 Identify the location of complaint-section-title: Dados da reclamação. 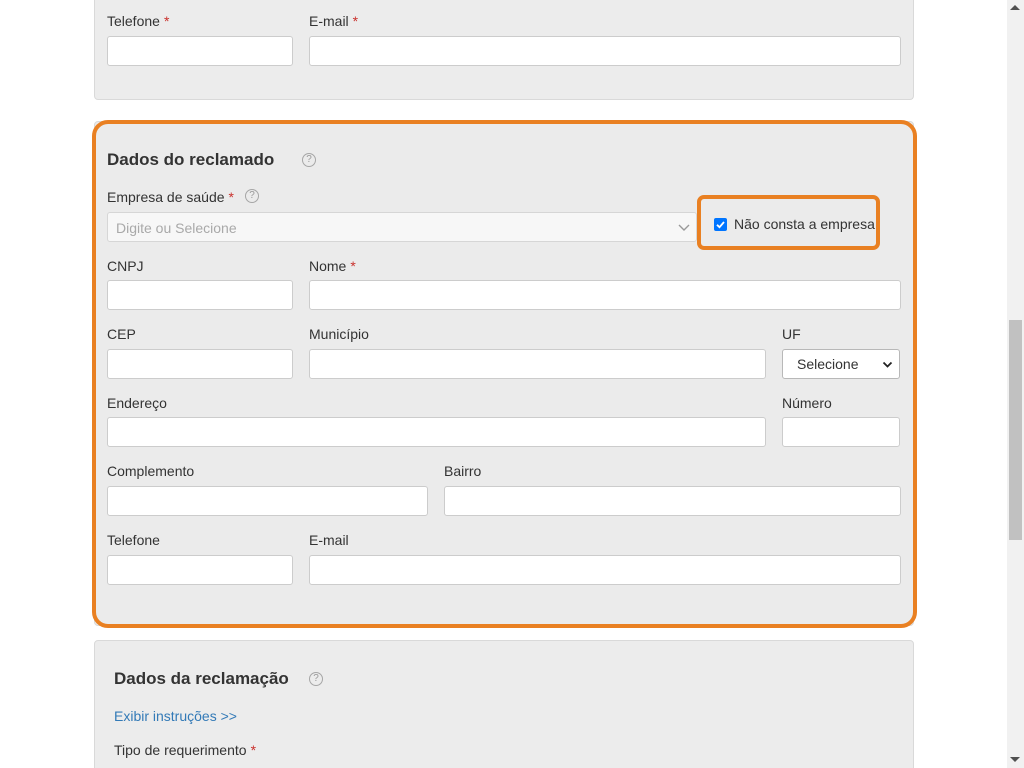
(201, 678).